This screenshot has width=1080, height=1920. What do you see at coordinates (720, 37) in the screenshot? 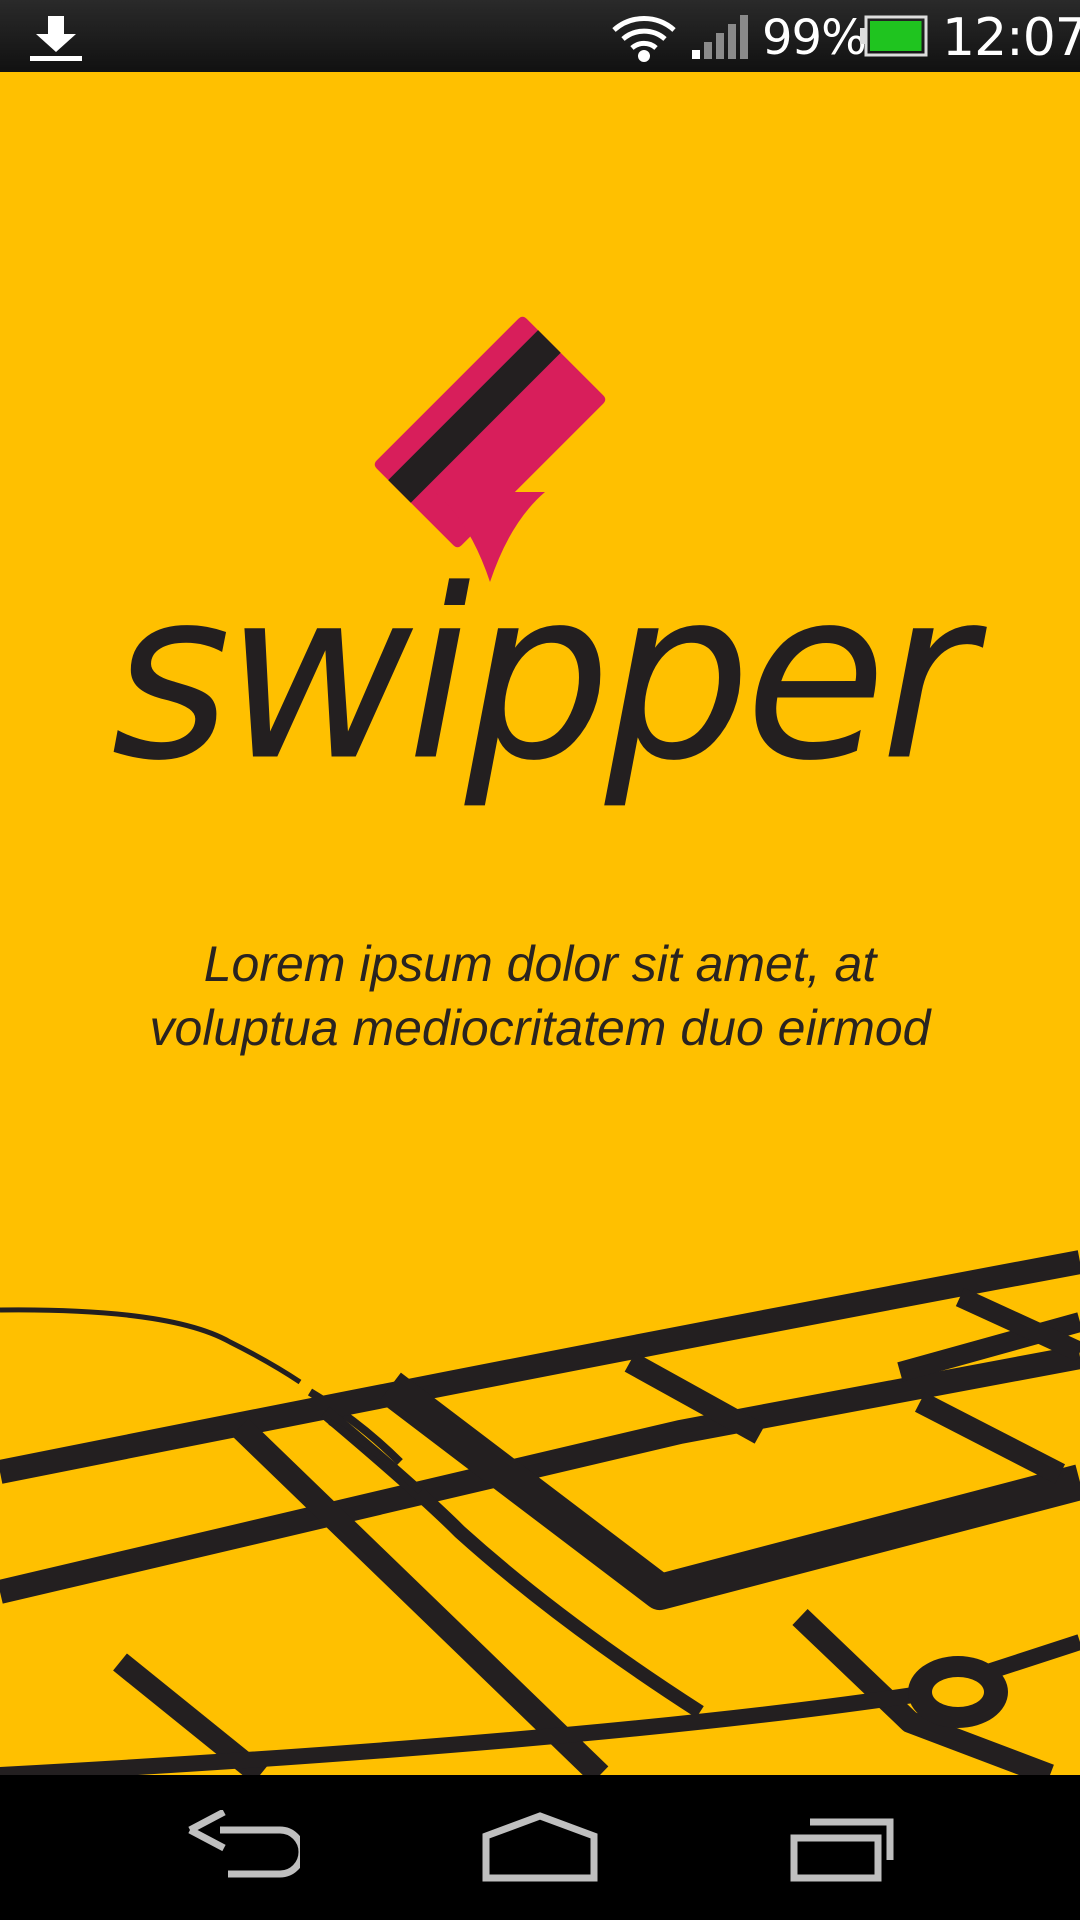
I see `signal-icon` at bounding box center [720, 37].